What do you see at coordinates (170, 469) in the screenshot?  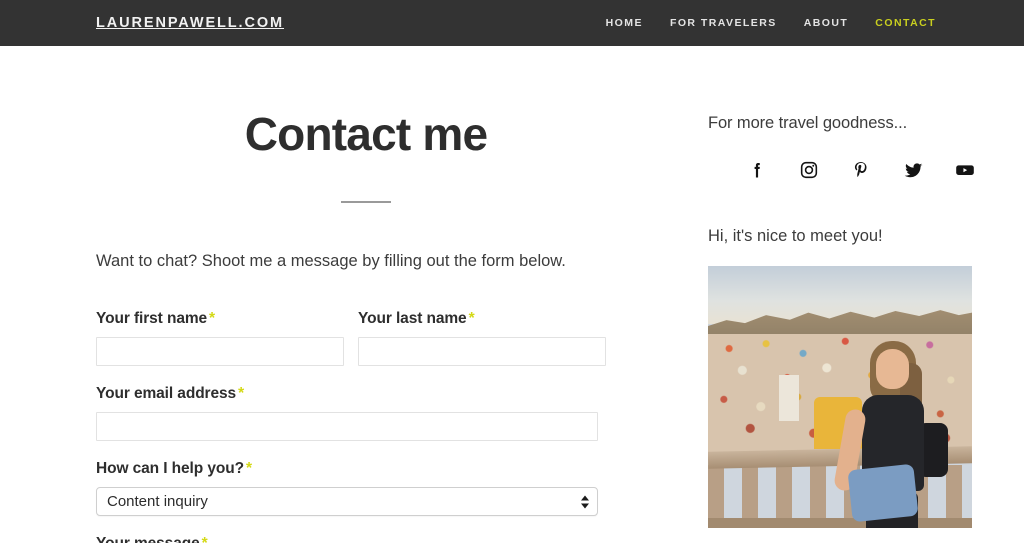 I see `help-label-text: How can I help you?` at bounding box center [170, 469].